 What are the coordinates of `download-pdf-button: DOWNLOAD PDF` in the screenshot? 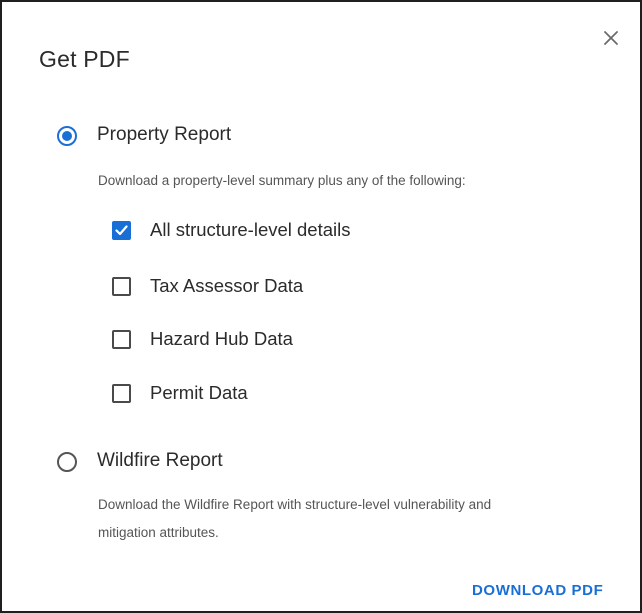 It's located at (537, 590).